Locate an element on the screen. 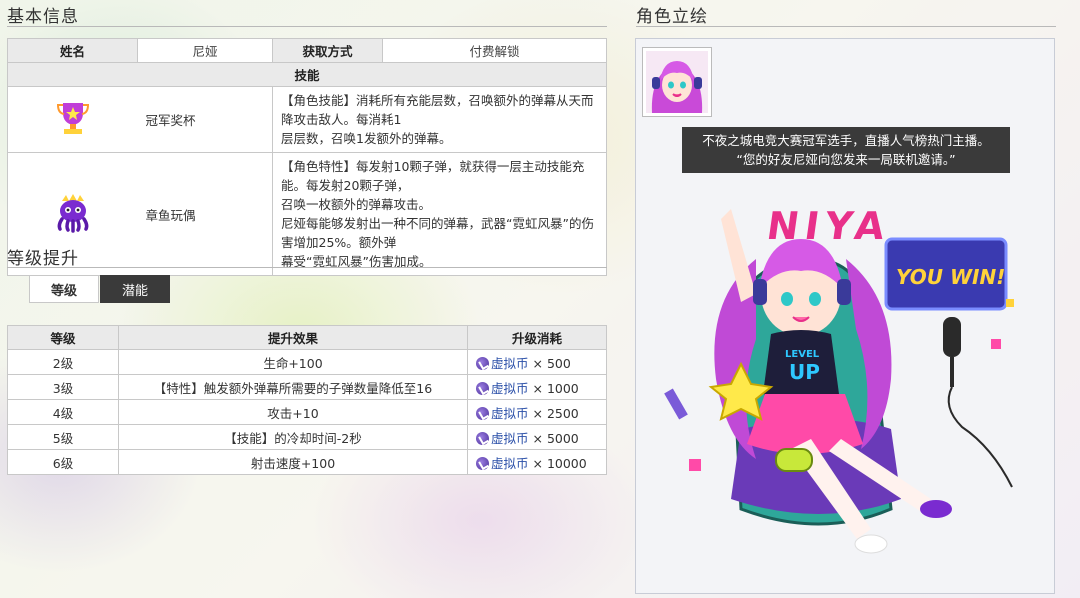 Image resolution: width=1080 pixels, height=598 pixels. cost-amount: × 5000 is located at coordinates (555, 438).